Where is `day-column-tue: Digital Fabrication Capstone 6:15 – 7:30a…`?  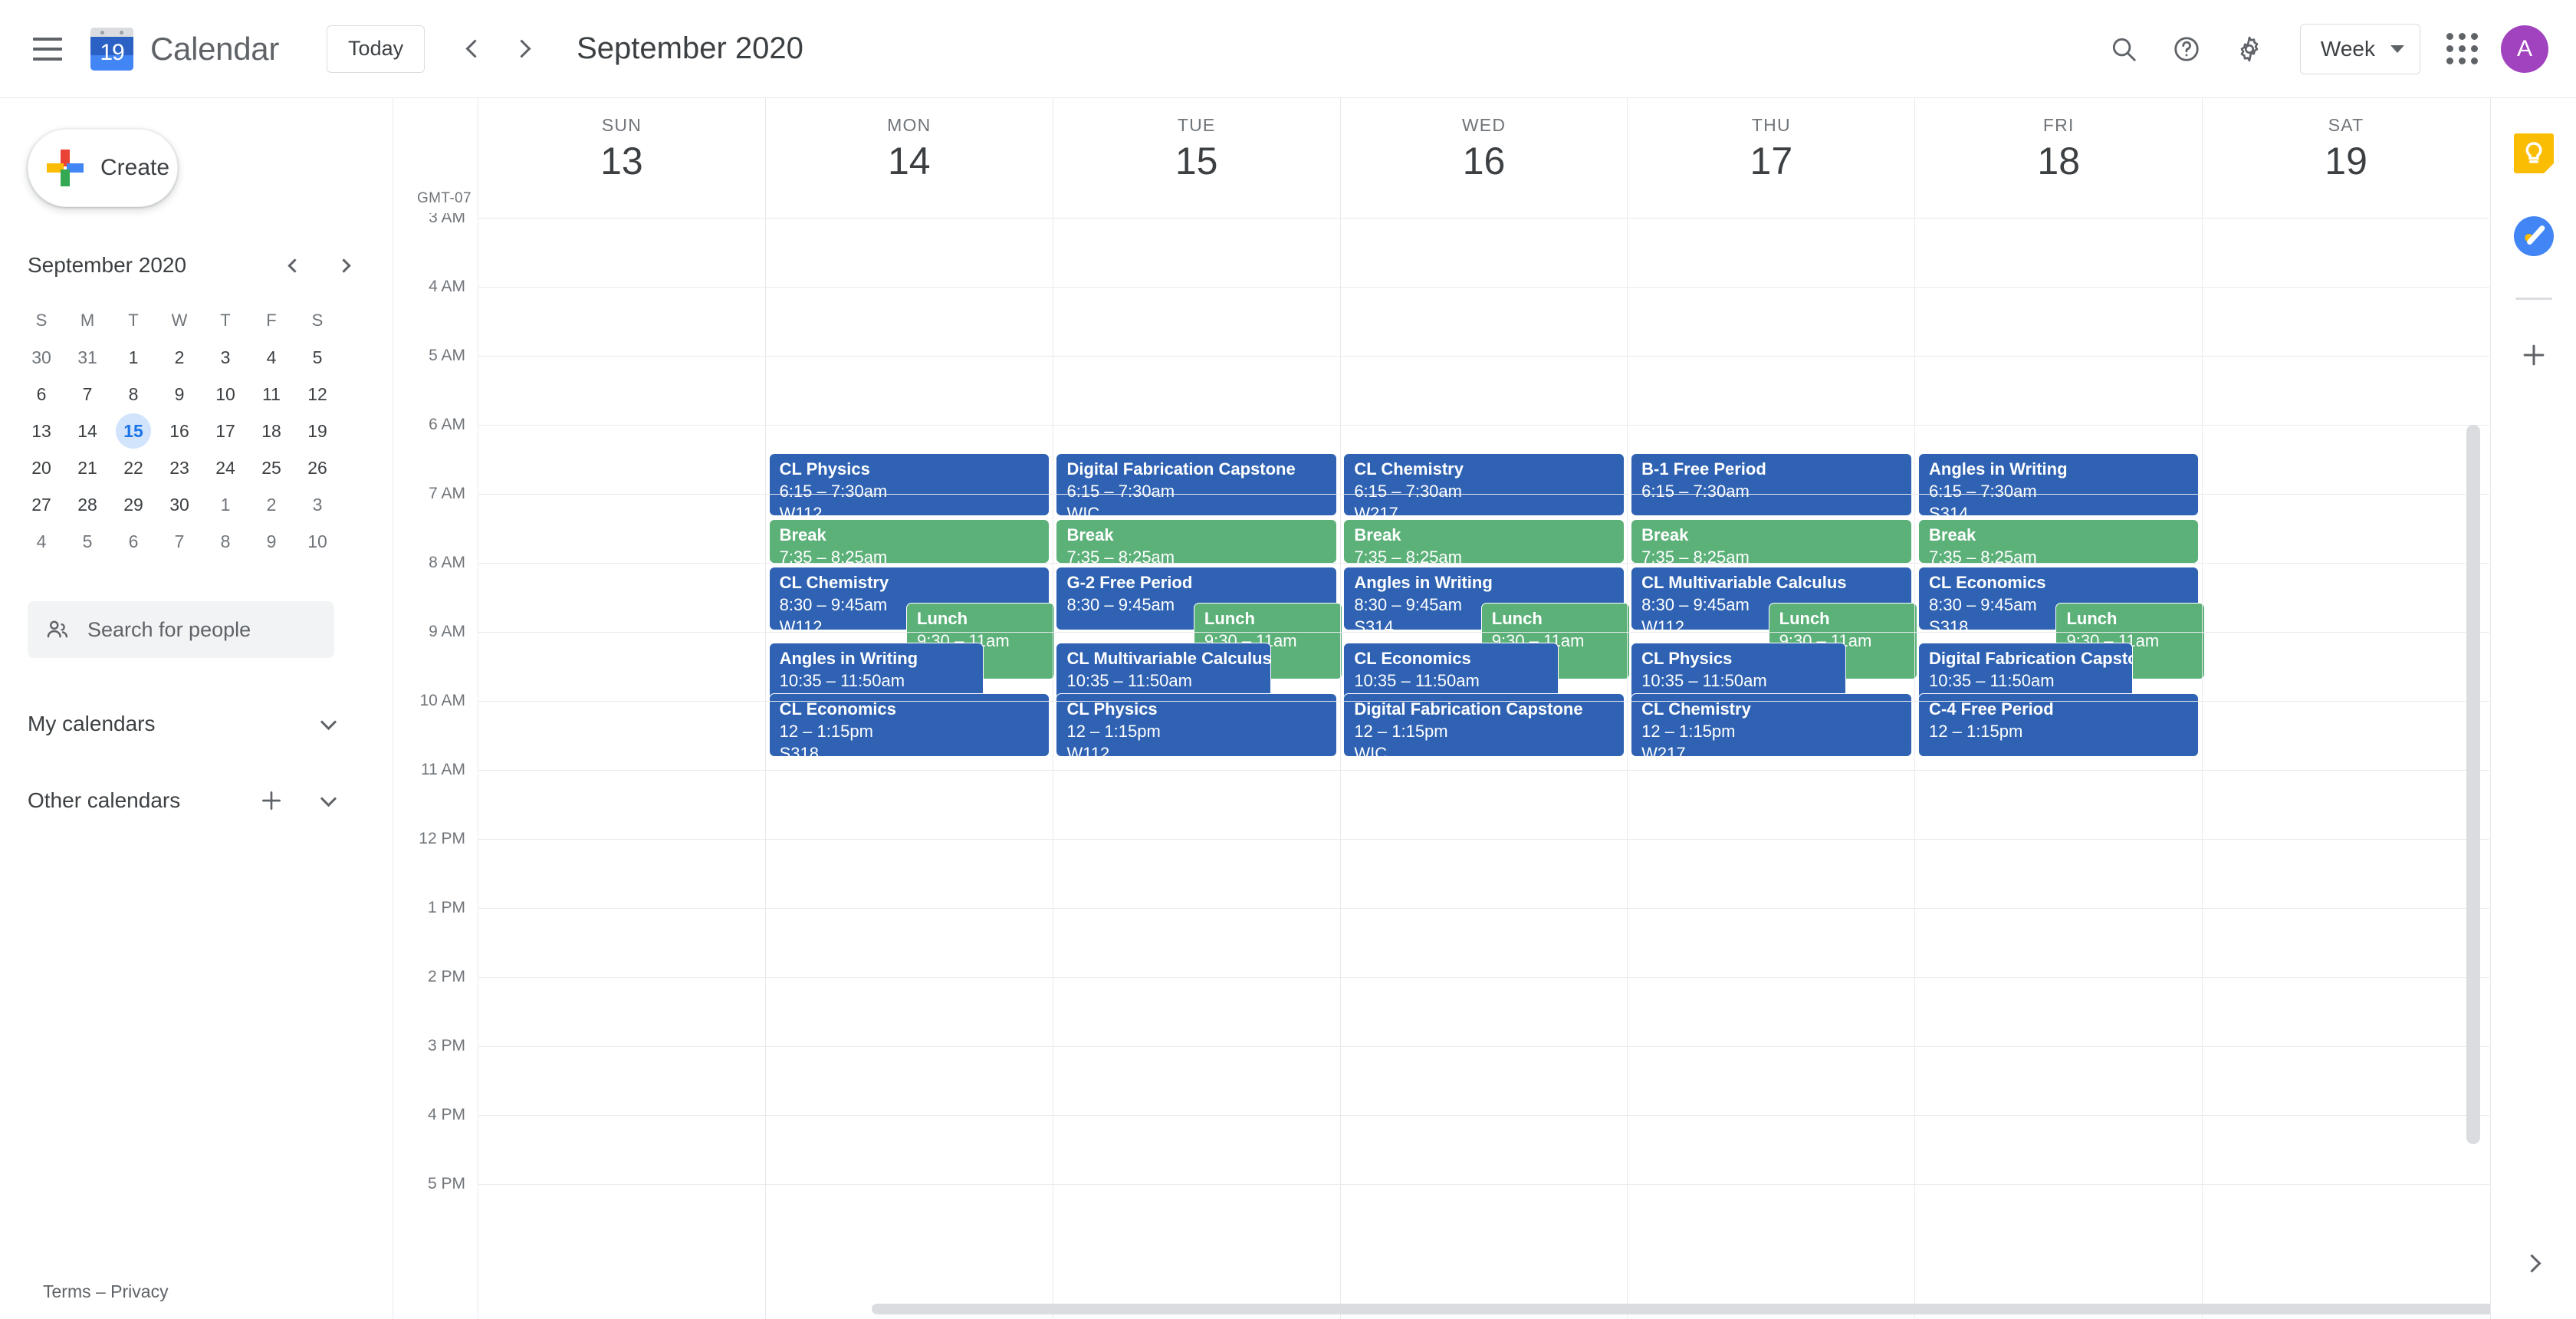 day-column-tue: Digital Fabrication Capstone 6:15 – 7:30a… is located at coordinates (1198, 766).